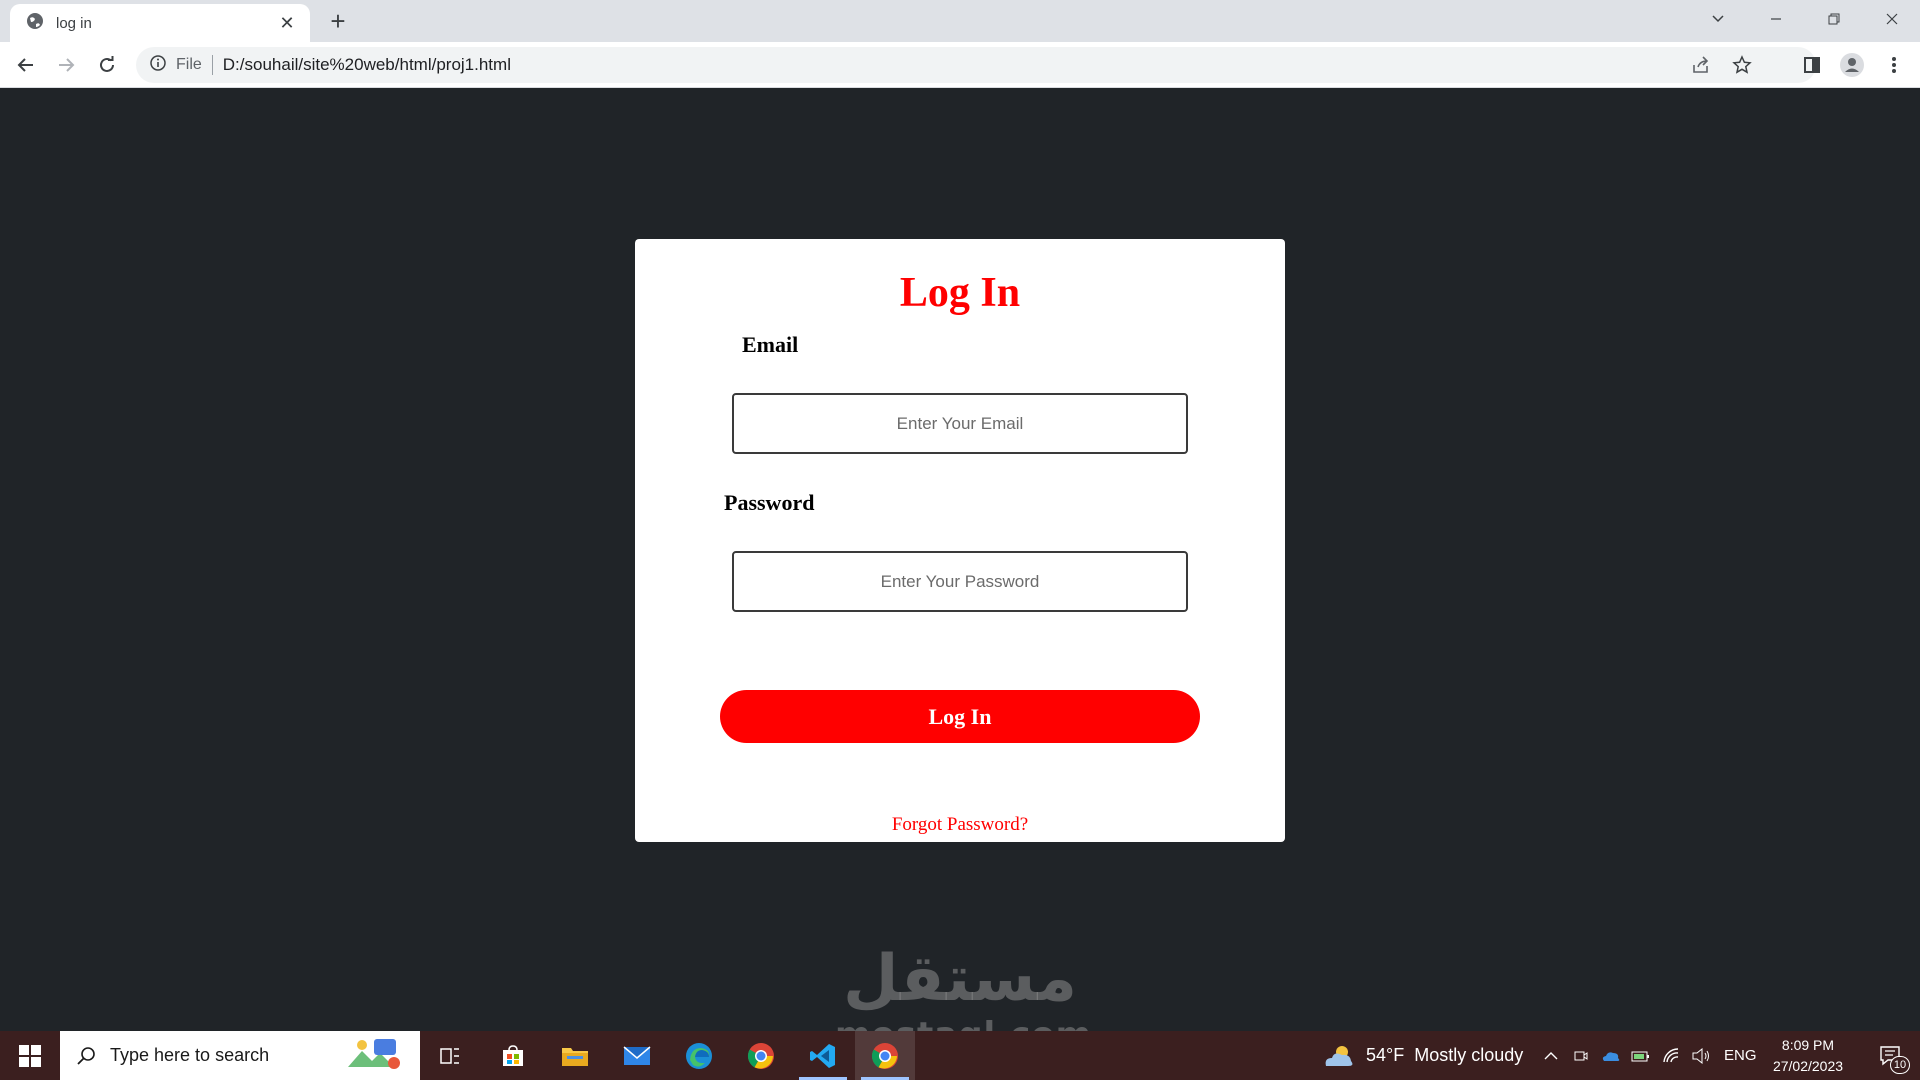 The image size is (1920, 1080). What do you see at coordinates (1671, 1055) in the screenshot?
I see `wifi-icon` at bounding box center [1671, 1055].